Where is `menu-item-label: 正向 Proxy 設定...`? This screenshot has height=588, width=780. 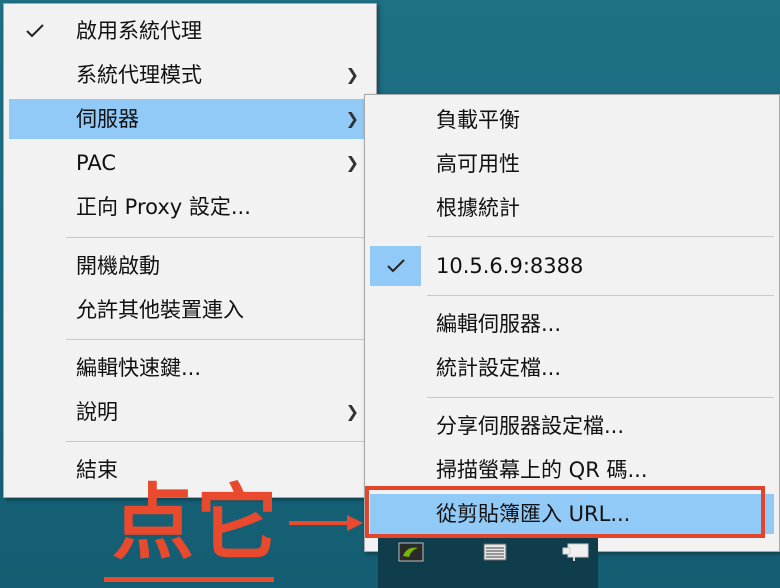 menu-item-label: 正向 Proxy 設定... is located at coordinates (163, 207).